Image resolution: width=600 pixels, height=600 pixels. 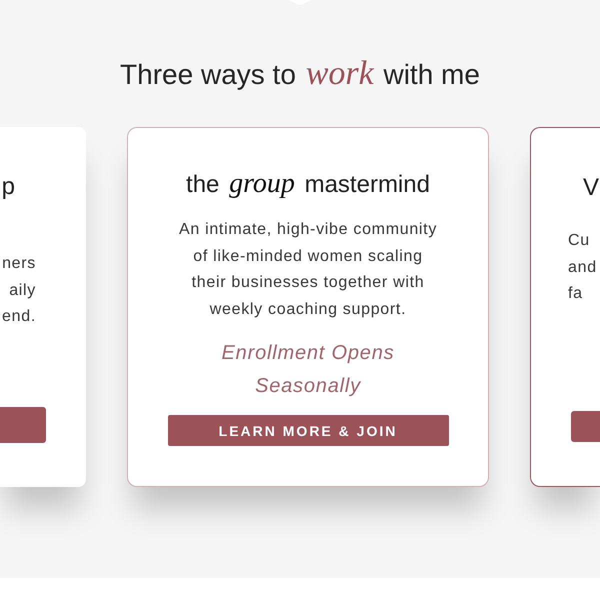 What do you see at coordinates (9, 187) in the screenshot?
I see `card-title: p` at bounding box center [9, 187].